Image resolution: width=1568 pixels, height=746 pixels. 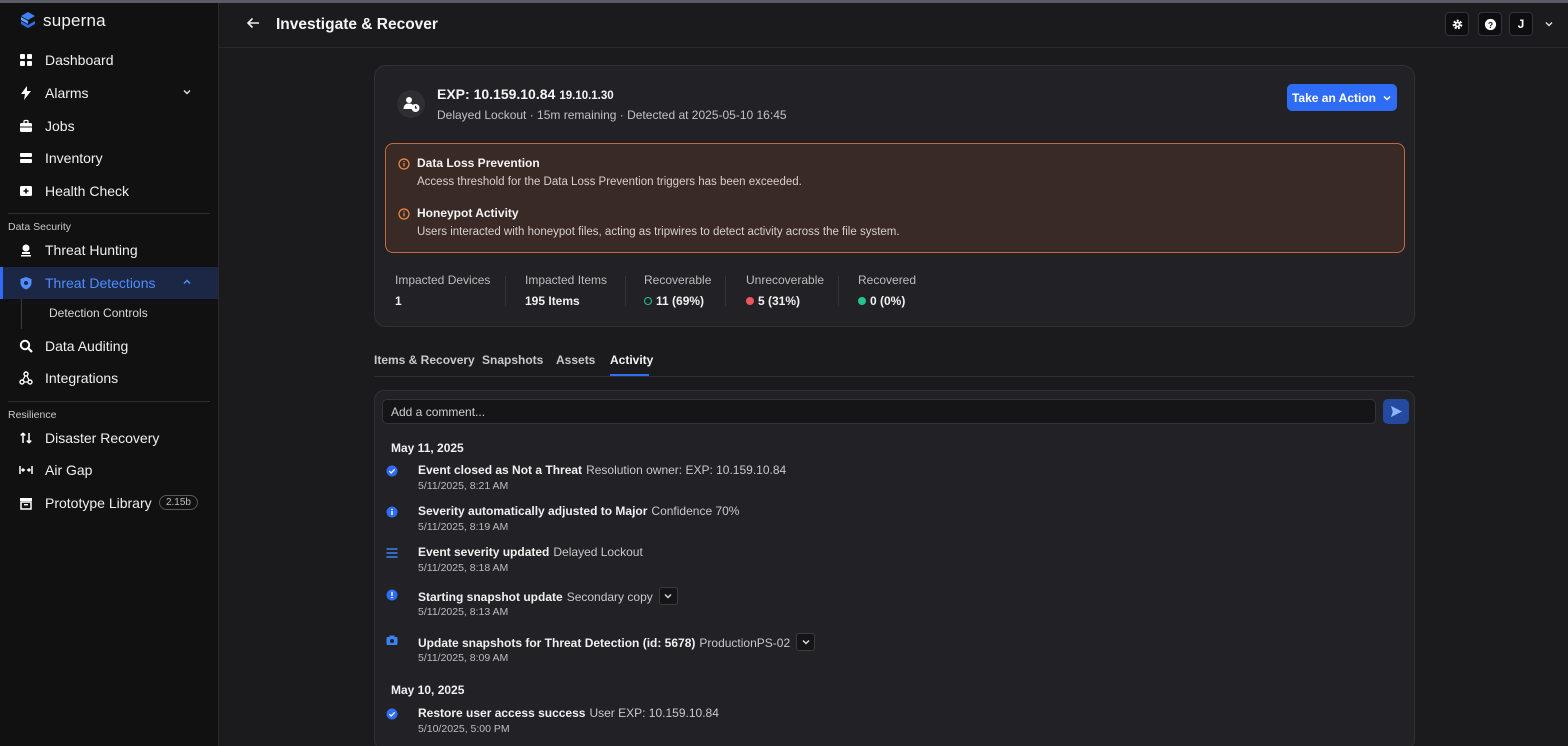 What do you see at coordinates (887, 301) in the screenshot?
I see `stat-value: 0 (0%)` at bounding box center [887, 301].